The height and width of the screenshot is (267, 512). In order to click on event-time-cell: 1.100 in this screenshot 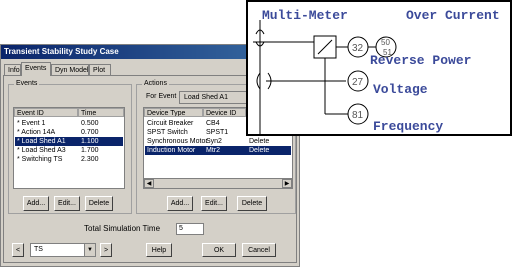, I will do `click(90, 141)`.